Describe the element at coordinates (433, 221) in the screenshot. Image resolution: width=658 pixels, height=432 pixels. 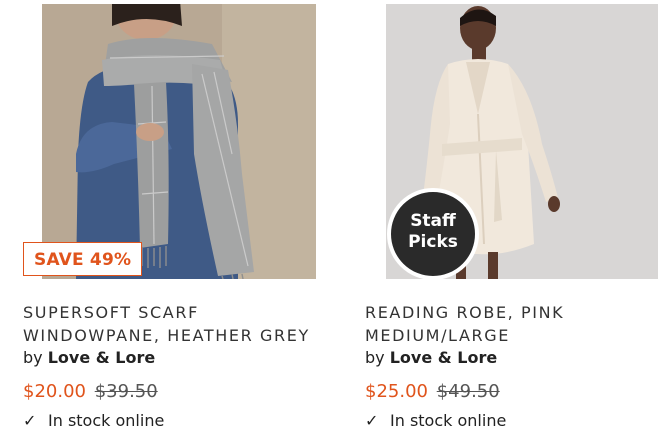
I see `staff-picks-line-1: Staff` at that location.